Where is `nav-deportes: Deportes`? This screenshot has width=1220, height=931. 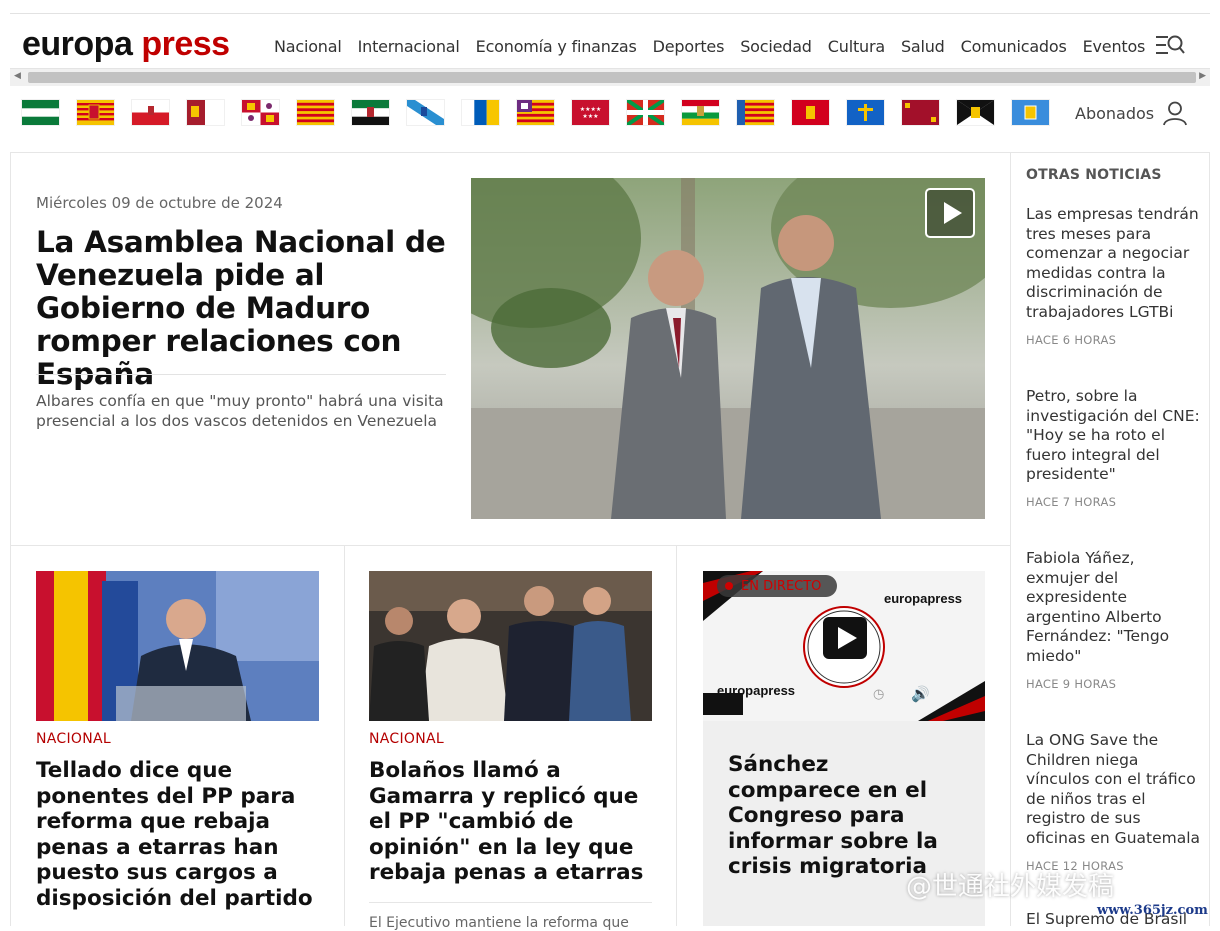 nav-deportes: Deportes is located at coordinates (689, 47).